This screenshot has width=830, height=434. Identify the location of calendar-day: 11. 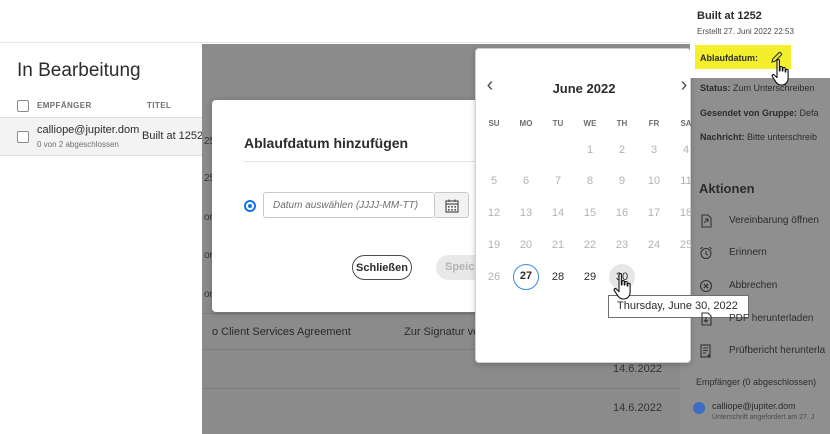
(686, 181).